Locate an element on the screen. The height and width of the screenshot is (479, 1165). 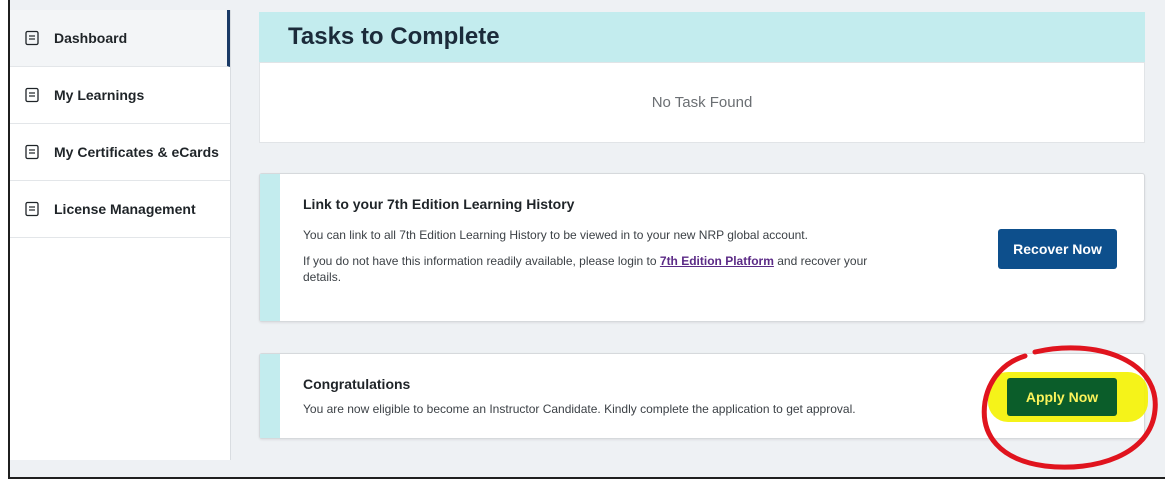
seventh-edition-platform-link: 7th Edition Platform is located at coordinates (717, 261).